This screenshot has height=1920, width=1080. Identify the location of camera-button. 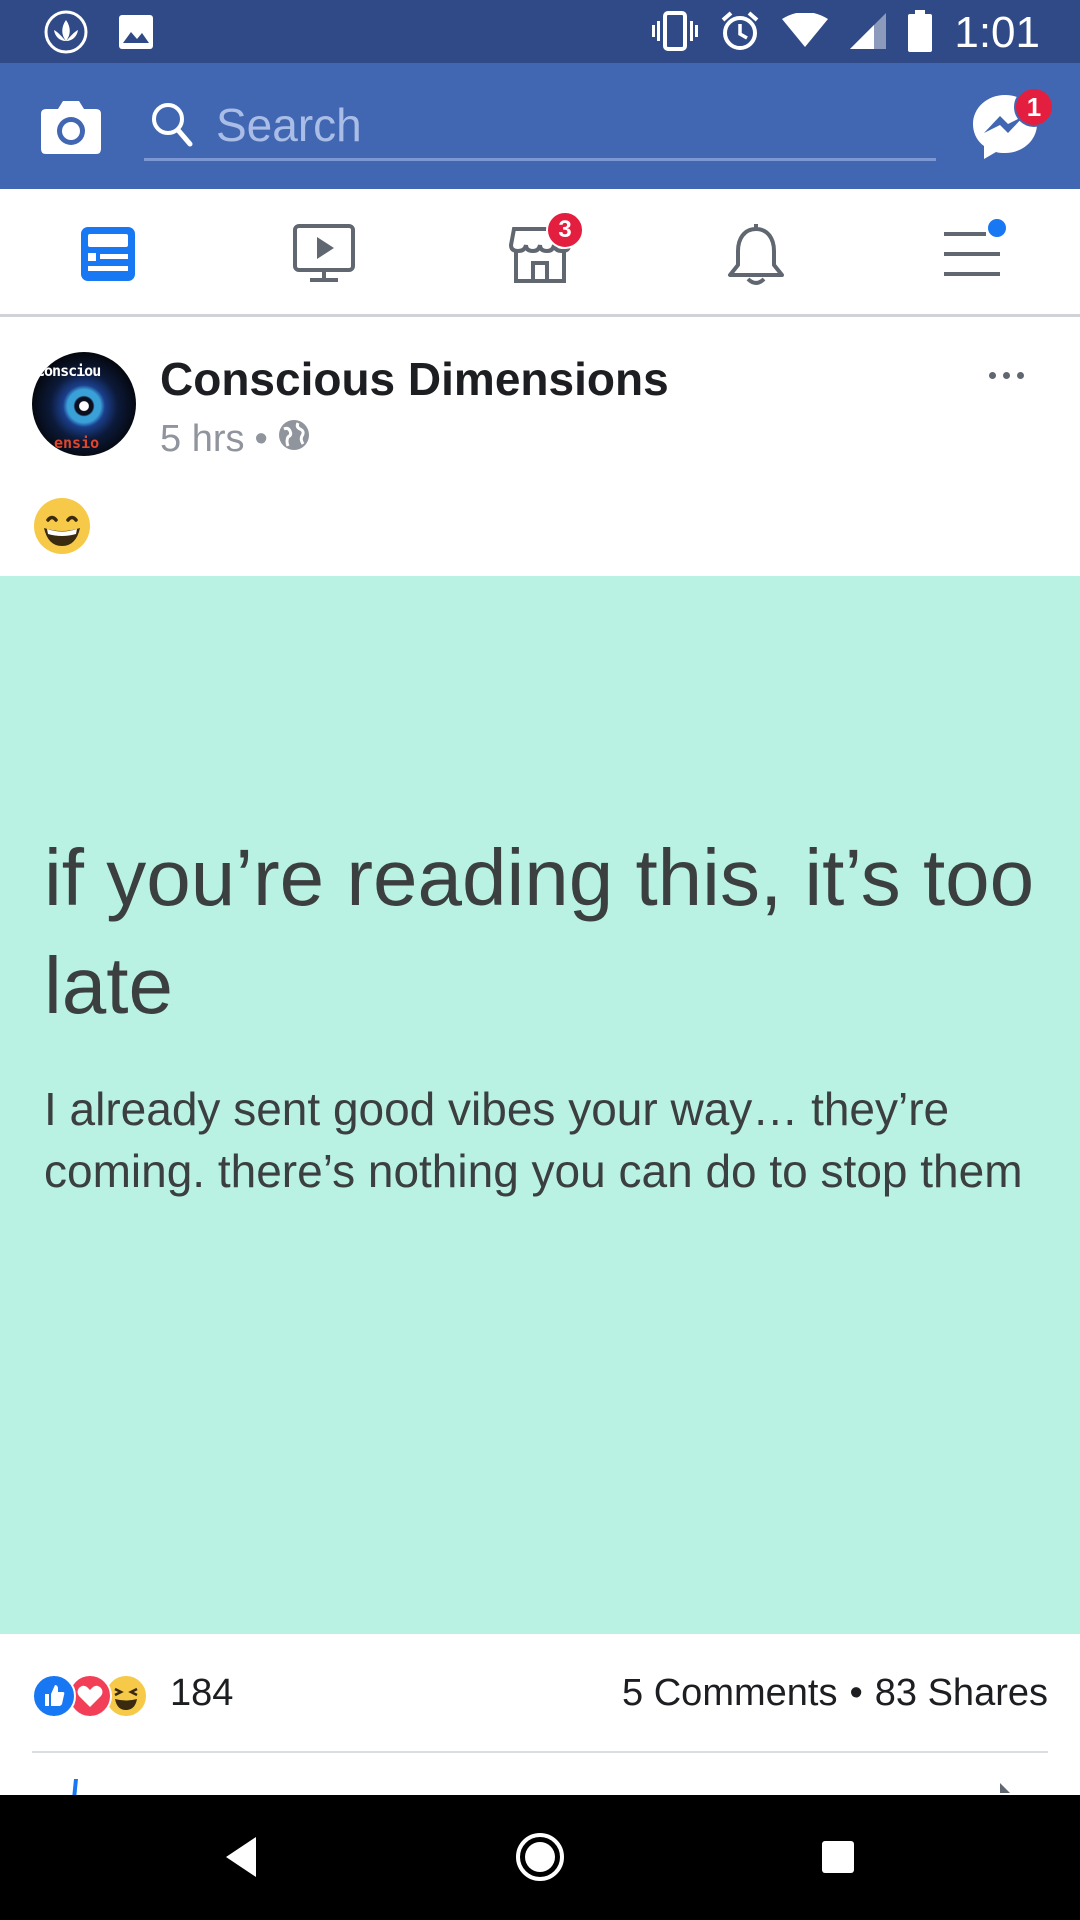
(71, 127).